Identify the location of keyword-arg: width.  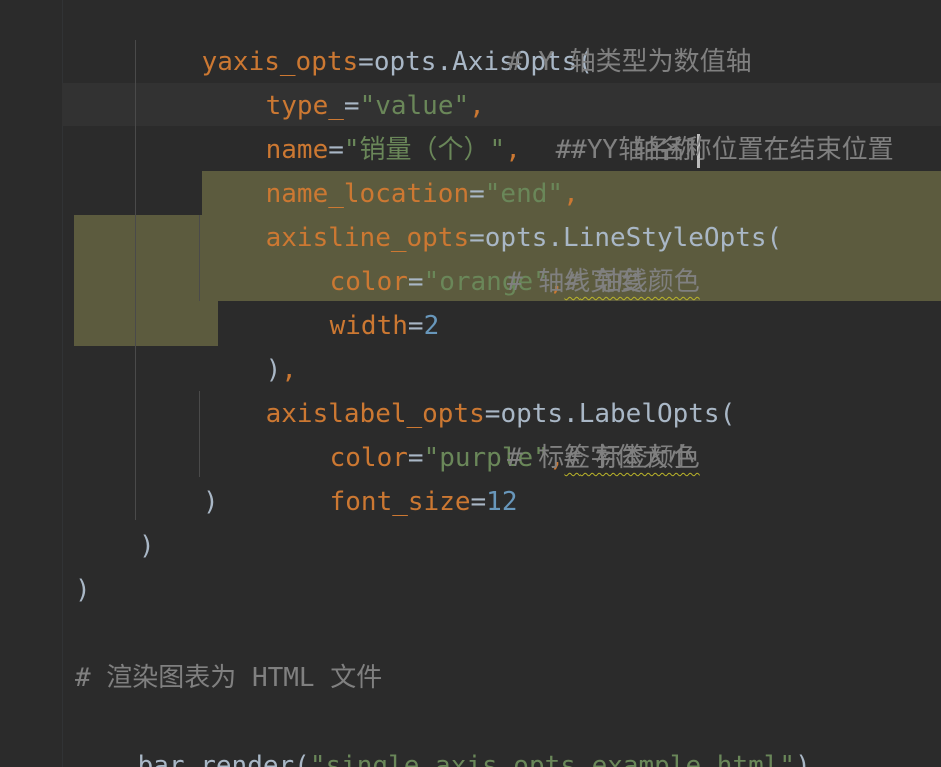
(368, 326).